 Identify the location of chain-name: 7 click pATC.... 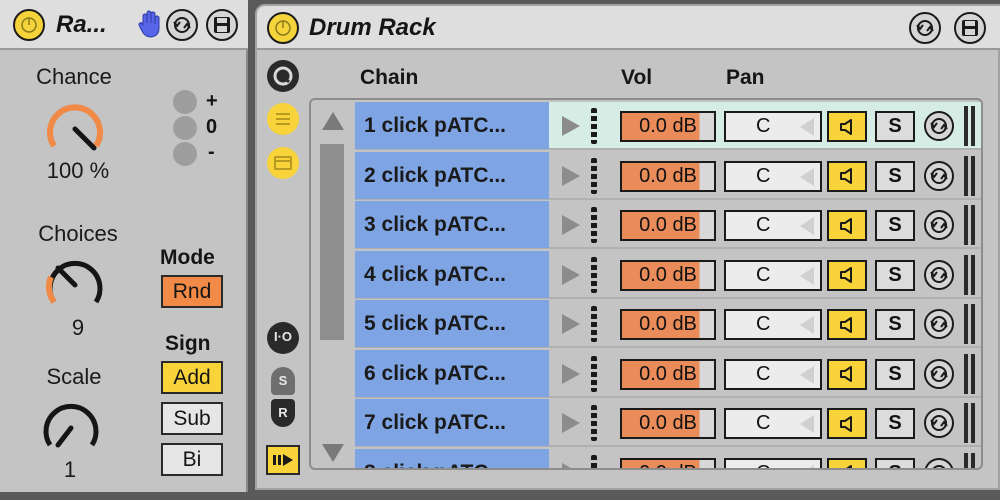
(452, 422).